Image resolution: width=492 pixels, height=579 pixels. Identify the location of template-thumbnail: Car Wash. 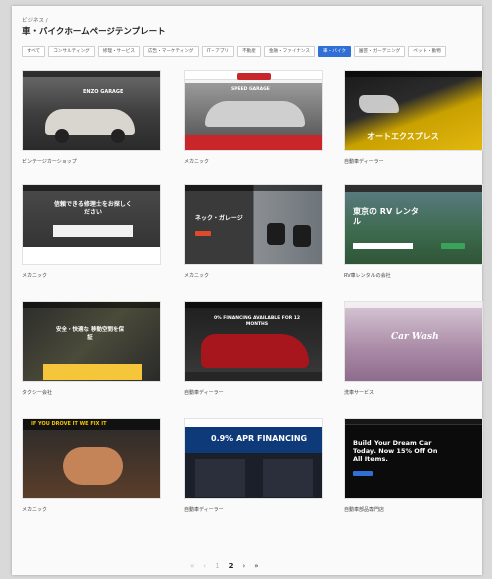
(413, 341).